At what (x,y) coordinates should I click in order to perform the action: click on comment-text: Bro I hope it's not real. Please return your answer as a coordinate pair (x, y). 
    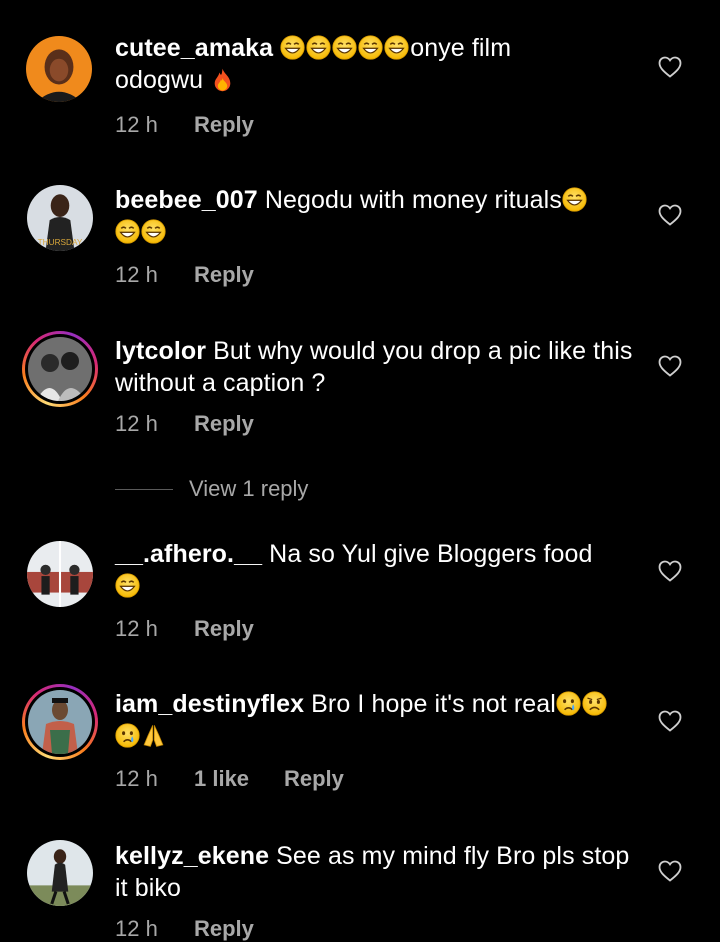
    Looking at the image, I should click on (433, 704).